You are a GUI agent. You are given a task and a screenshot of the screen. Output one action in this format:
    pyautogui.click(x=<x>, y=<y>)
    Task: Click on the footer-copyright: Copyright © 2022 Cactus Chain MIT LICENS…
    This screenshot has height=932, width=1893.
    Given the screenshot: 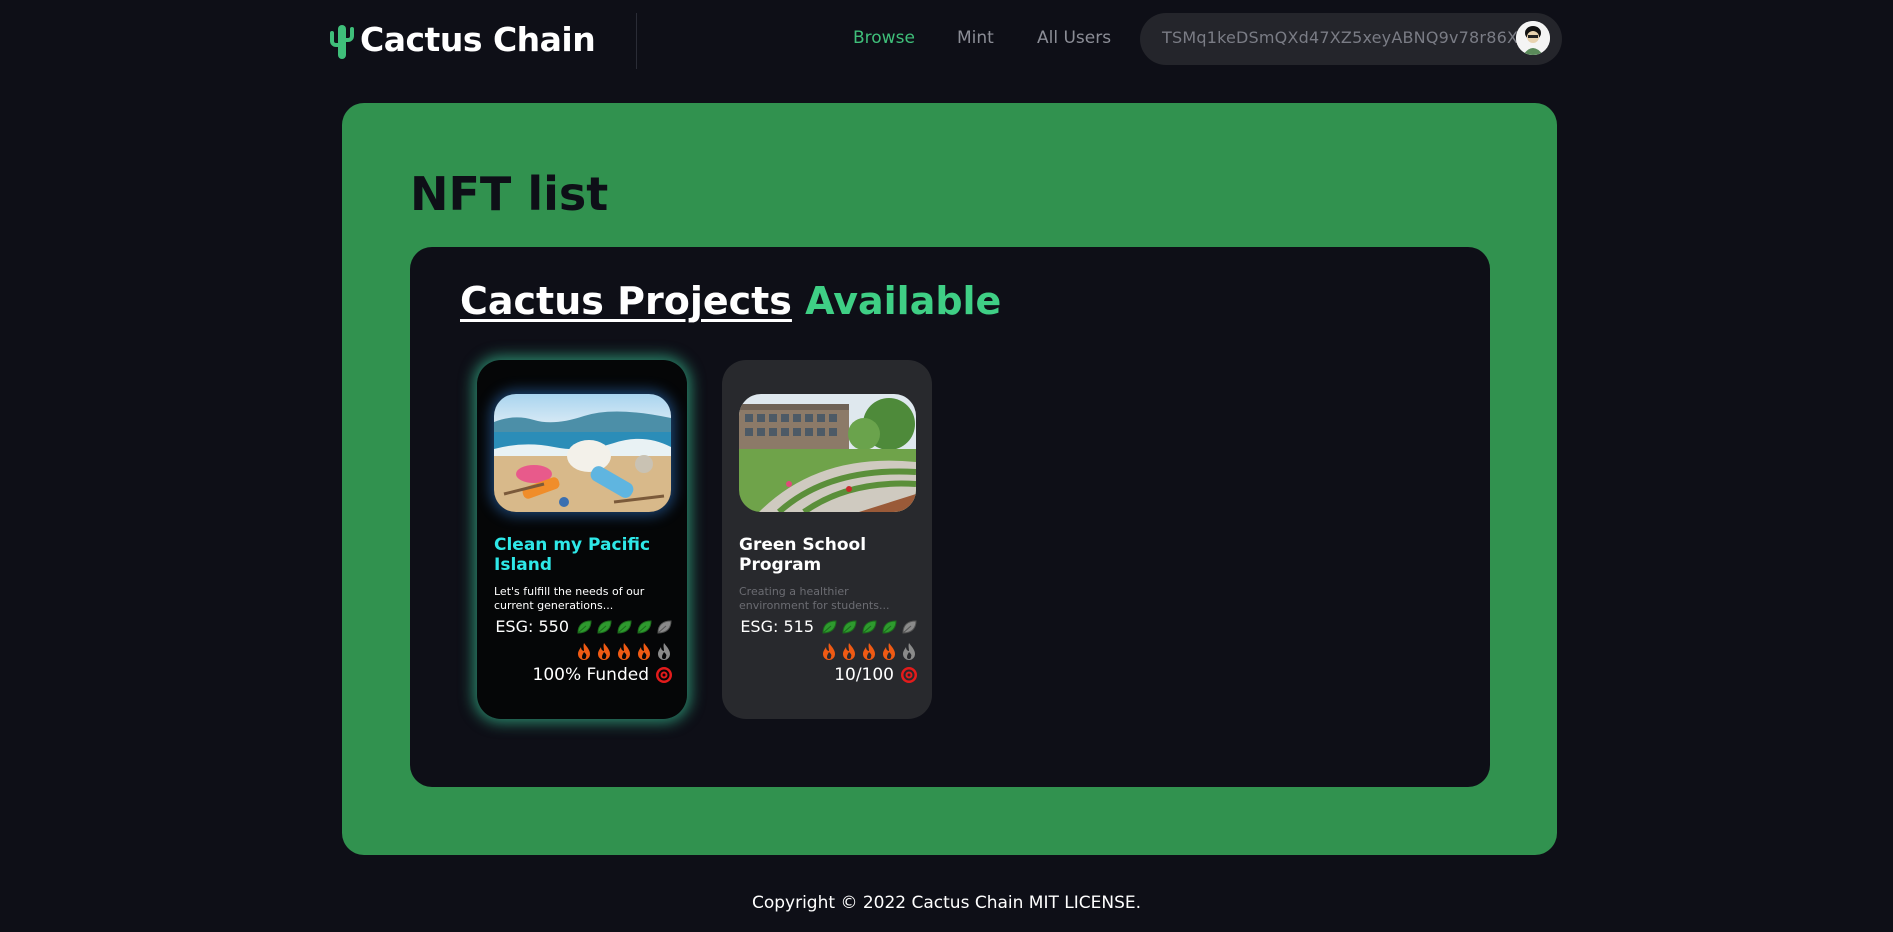 What is the action you would take?
    pyautogui.click(x=946, y=903)
    